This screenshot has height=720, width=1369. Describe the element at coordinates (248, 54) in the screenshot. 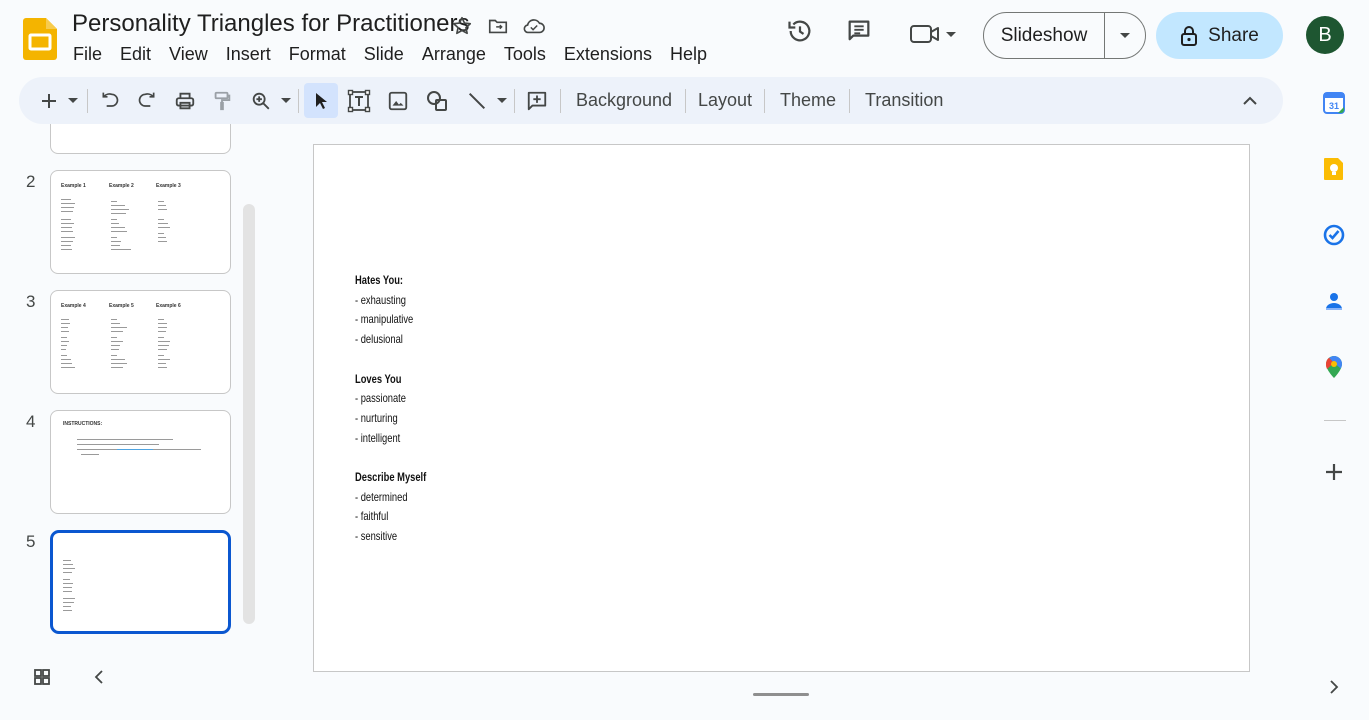

I see `menu-insert: Insert` at that location.